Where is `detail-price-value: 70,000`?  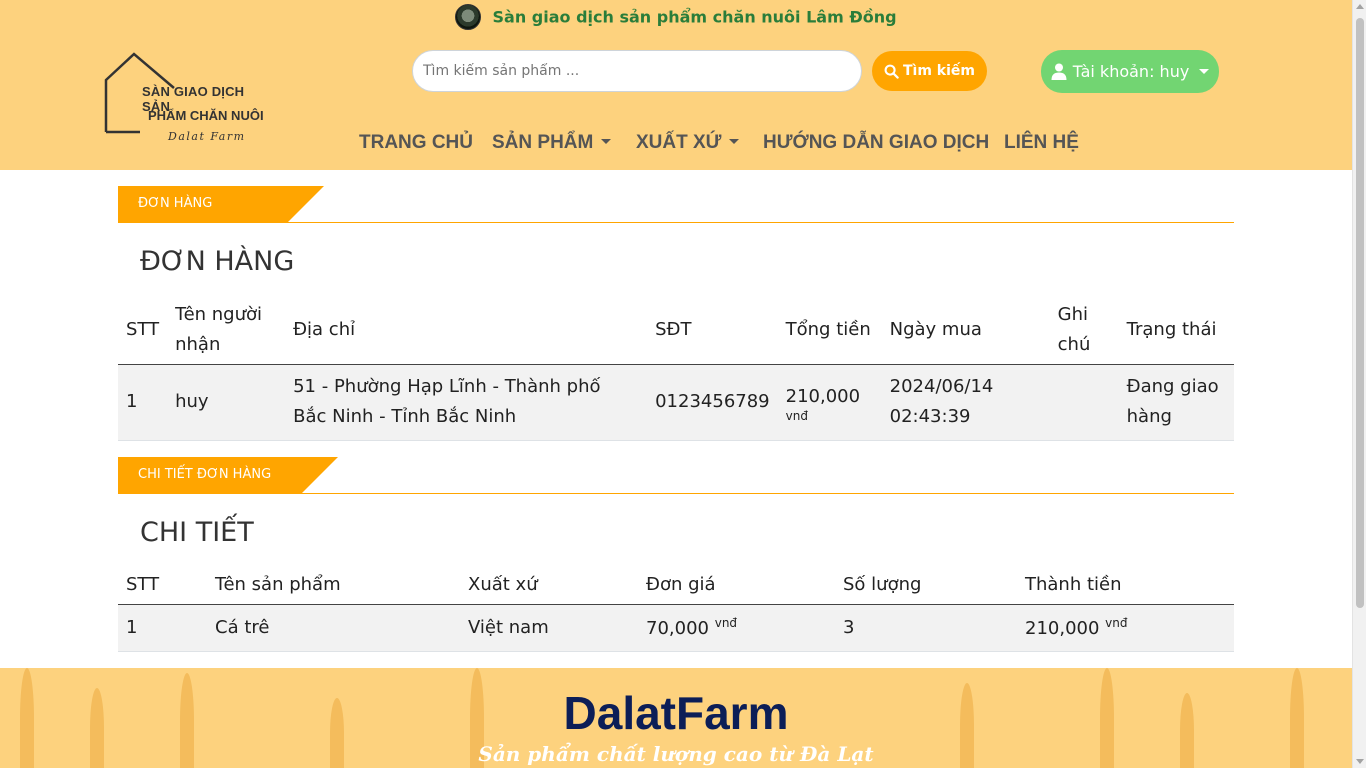
detail-price-value: 70,000 is located at coordinates (677, 628).